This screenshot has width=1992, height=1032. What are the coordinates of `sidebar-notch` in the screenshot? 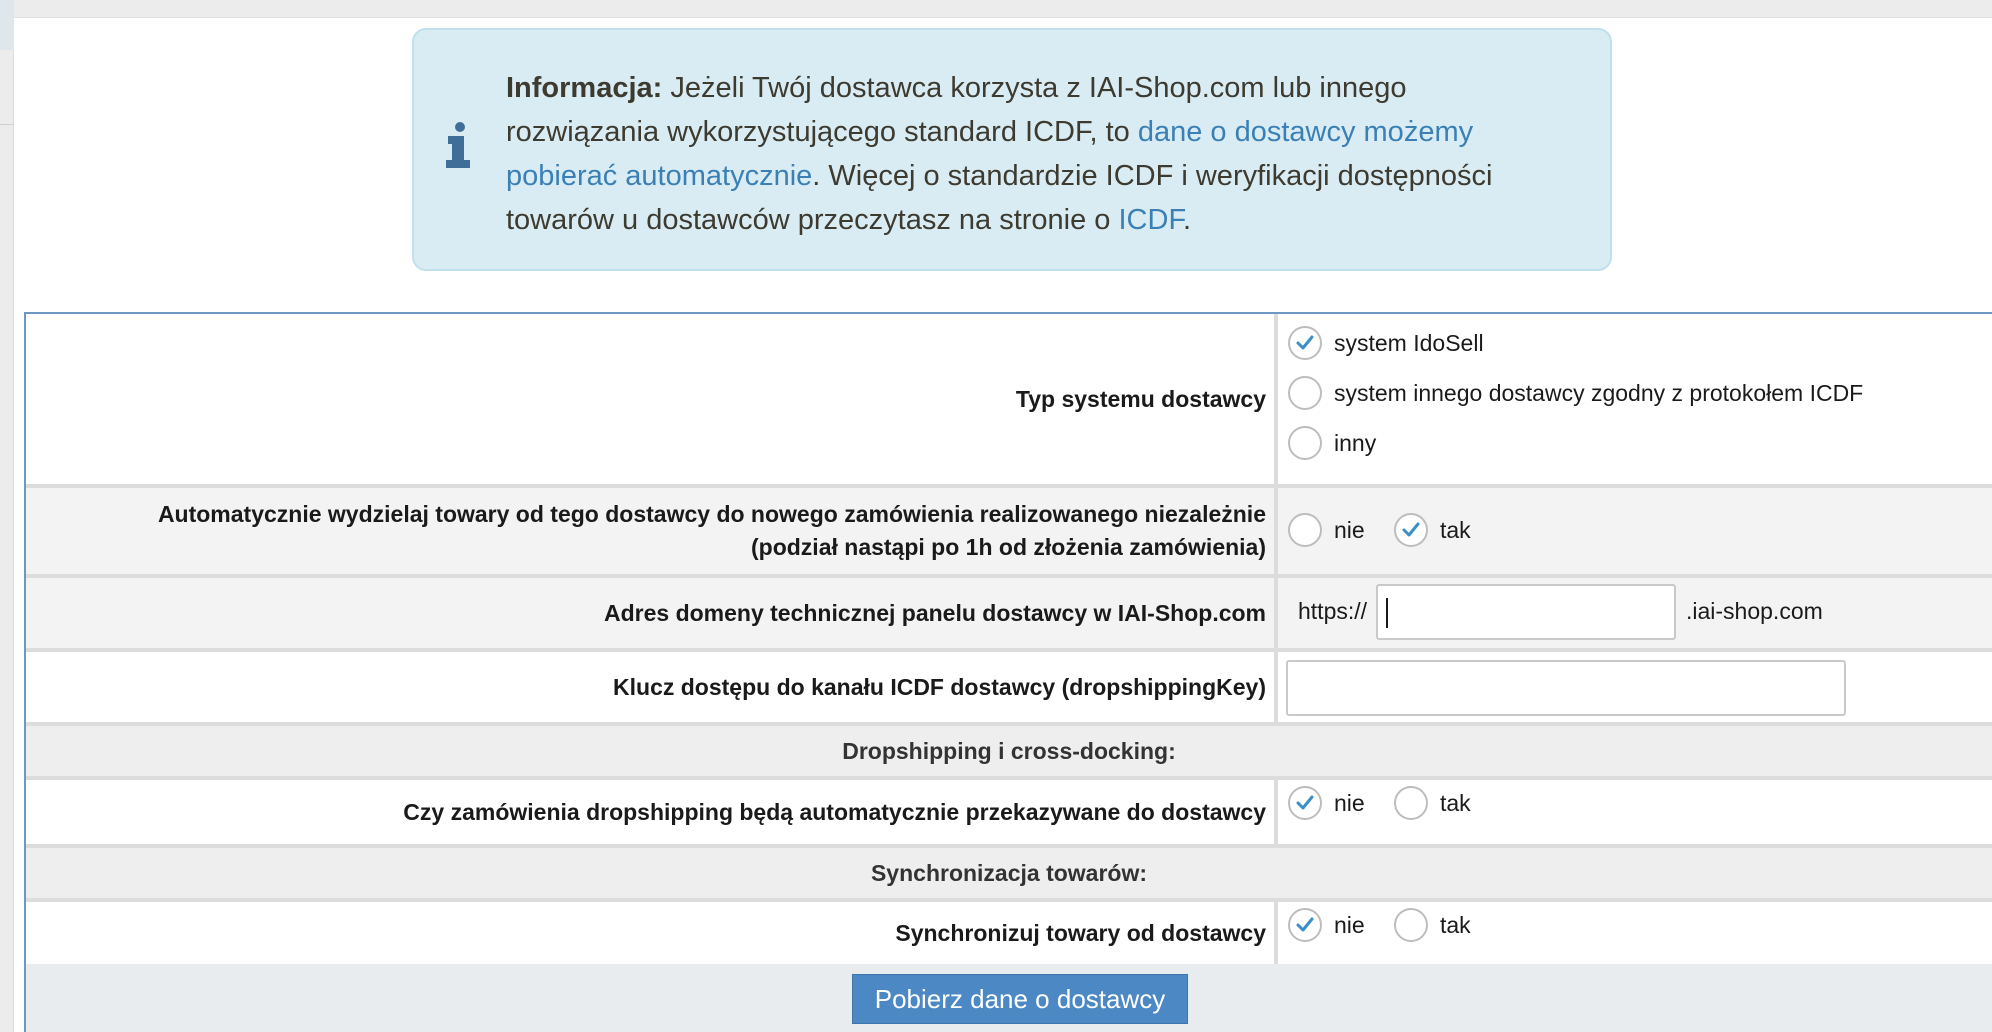 It's located at (7, 25).